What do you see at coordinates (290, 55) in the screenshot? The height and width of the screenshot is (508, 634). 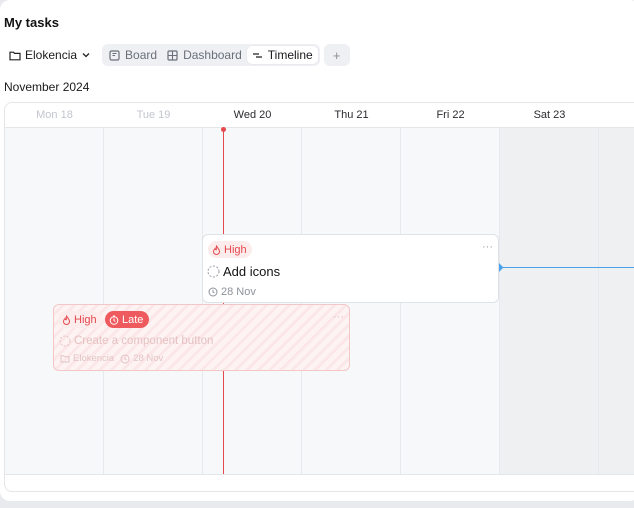 I see `tab-timeline-label: Timeline` at bounding box center [290, 55].